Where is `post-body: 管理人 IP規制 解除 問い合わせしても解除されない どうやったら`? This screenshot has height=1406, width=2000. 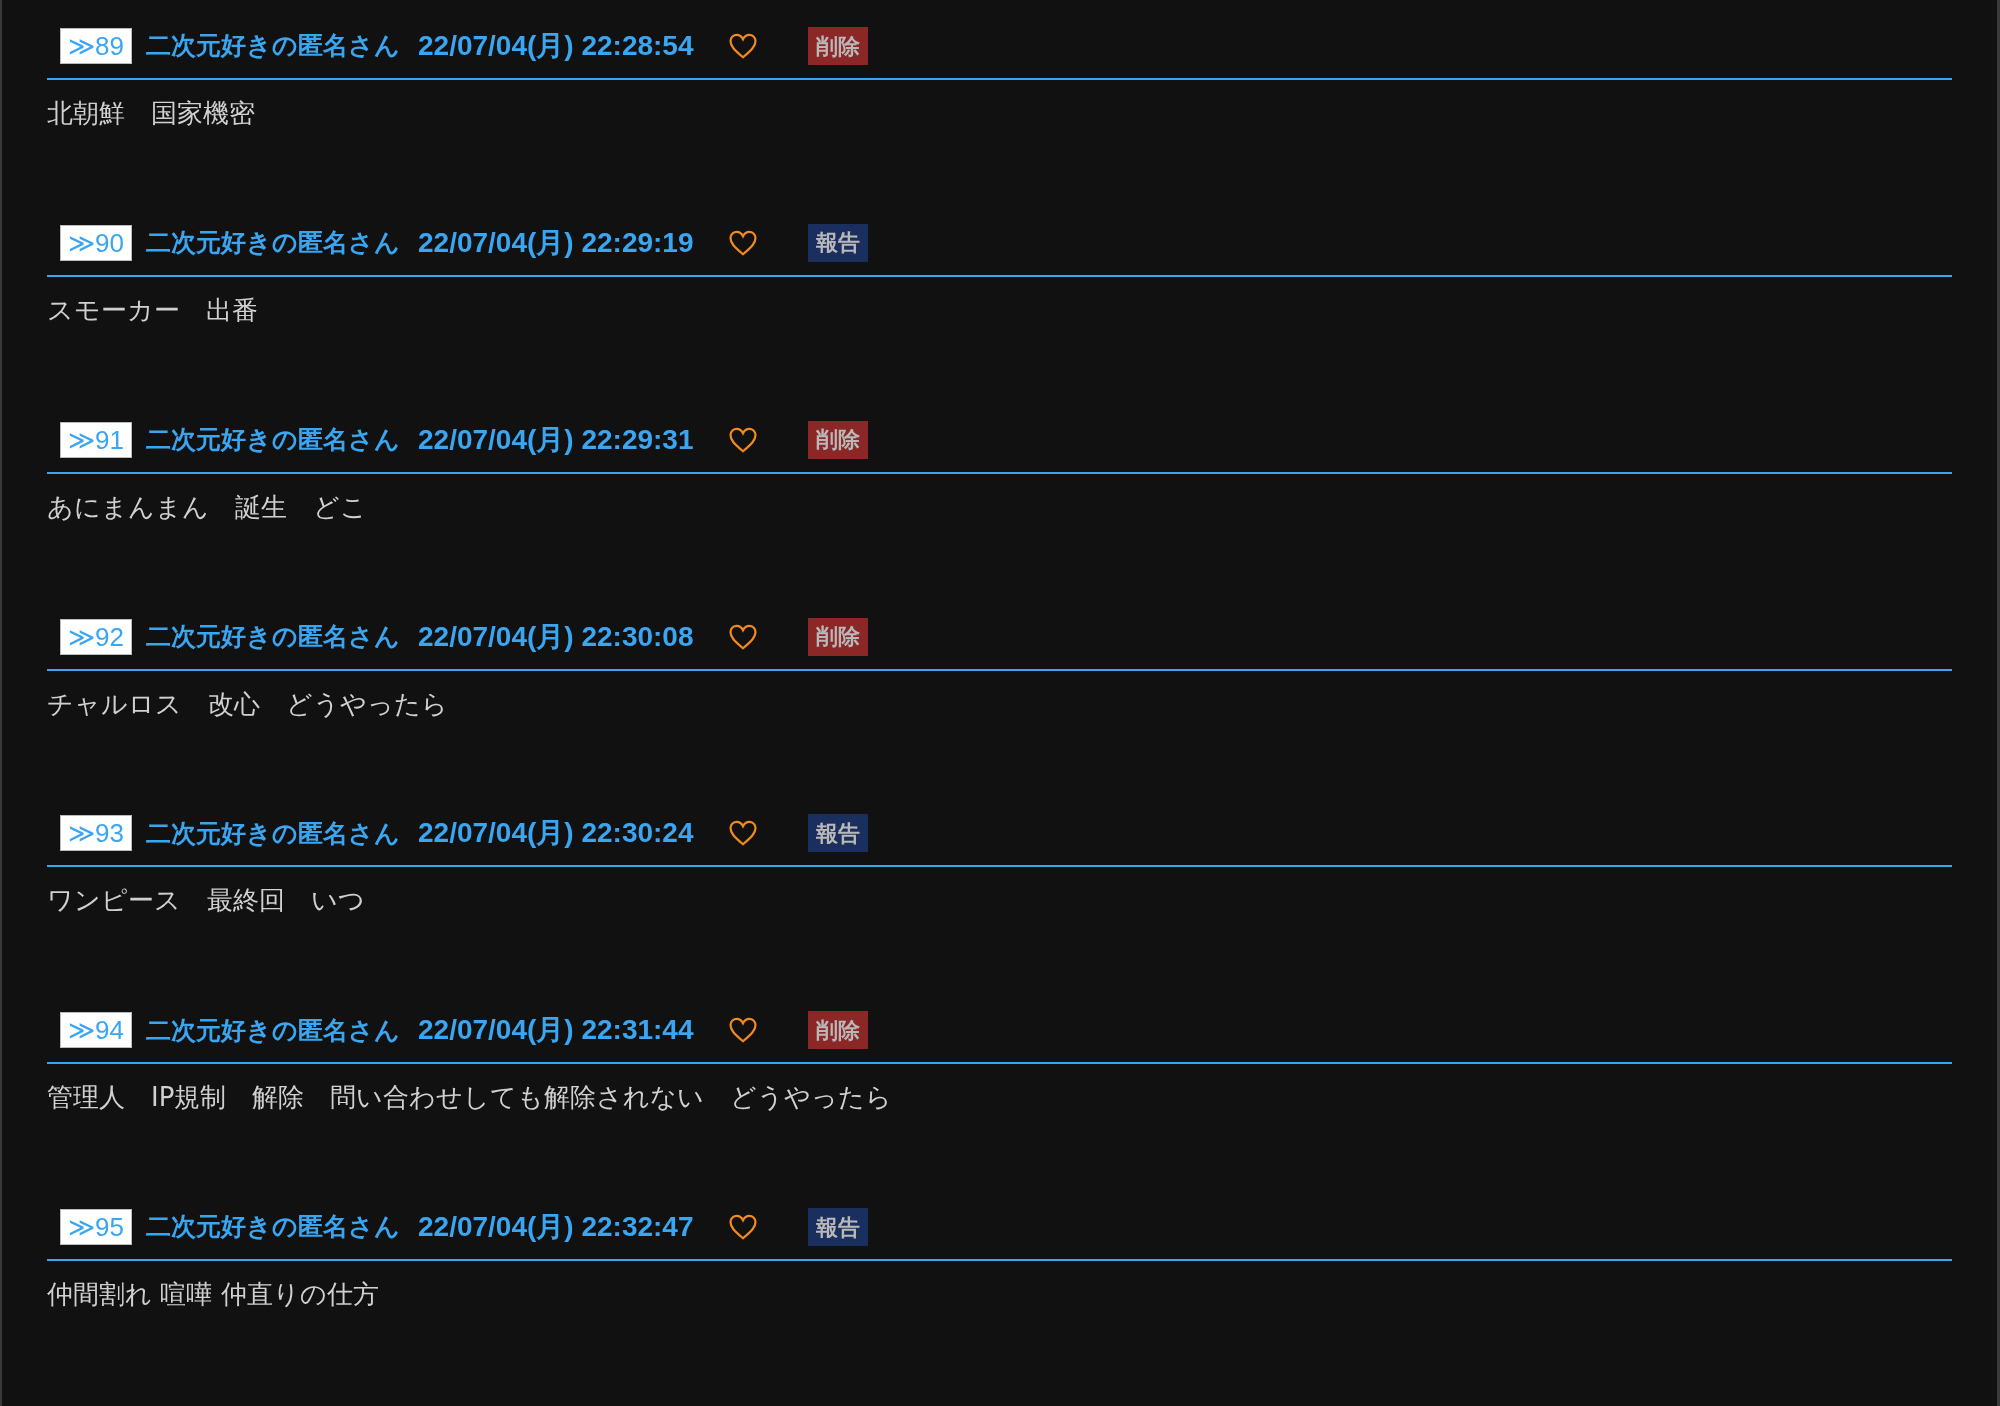
post-body: 管理人 IP規制 解除 問い合わせしても解除されない どうやったら is located at coordinates (470, 1098).